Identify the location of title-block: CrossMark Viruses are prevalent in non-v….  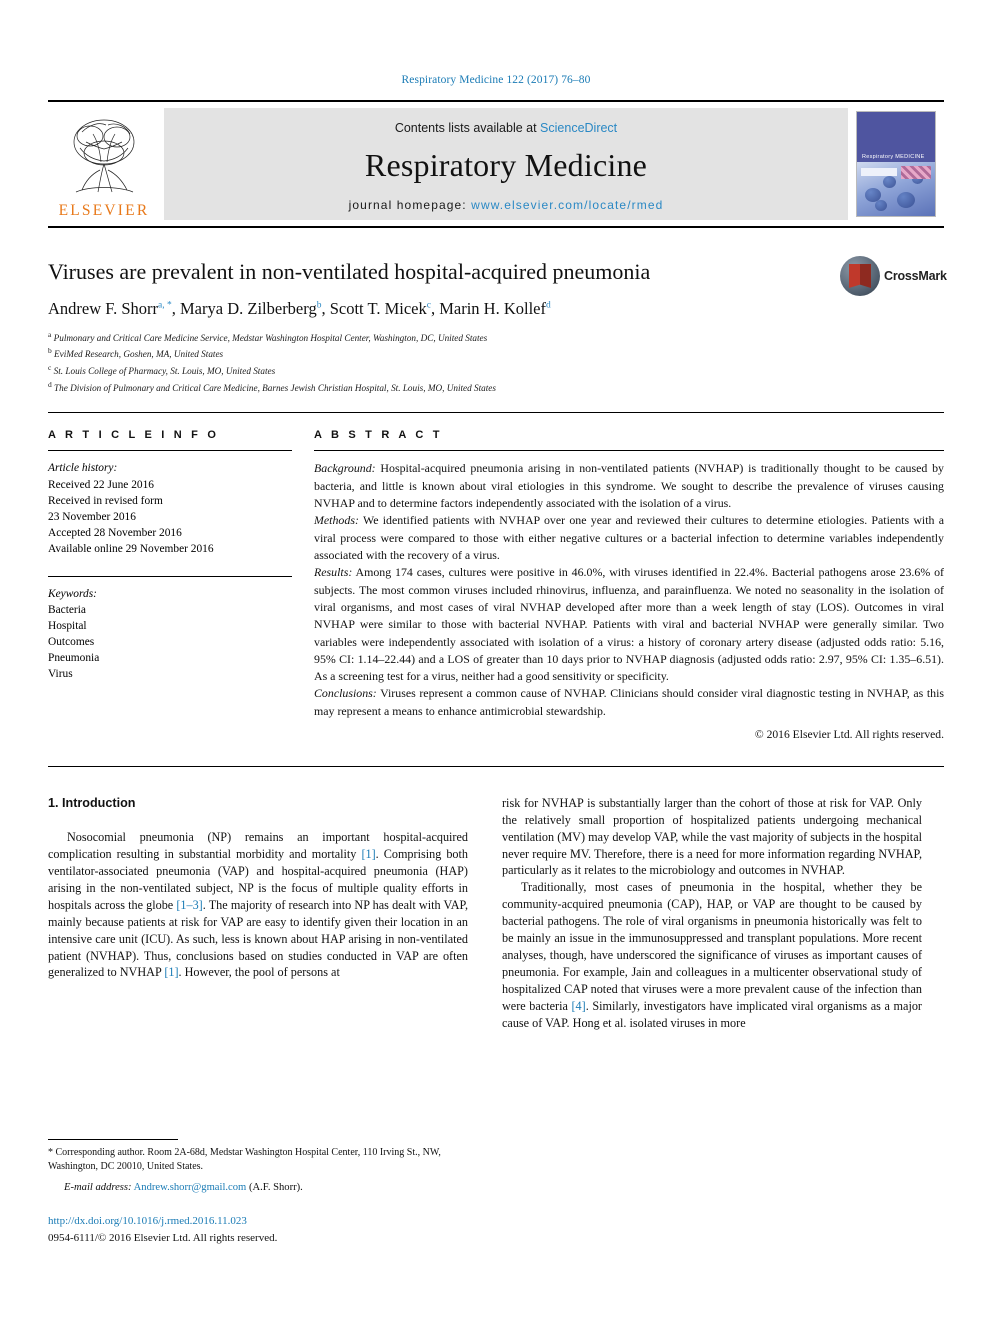
(497, 326).